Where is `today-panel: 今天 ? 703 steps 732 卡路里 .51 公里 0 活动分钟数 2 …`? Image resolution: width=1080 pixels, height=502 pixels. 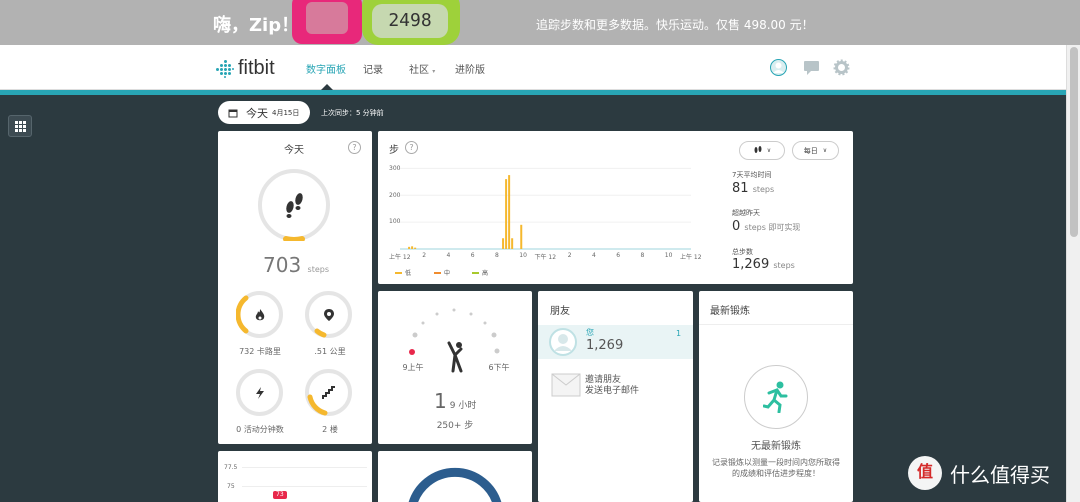
today-panel: 今天 ? 703 steps 732 卡路里 .51 公里 0 活动分钟数 2 … is located at coordinates (295, 287).